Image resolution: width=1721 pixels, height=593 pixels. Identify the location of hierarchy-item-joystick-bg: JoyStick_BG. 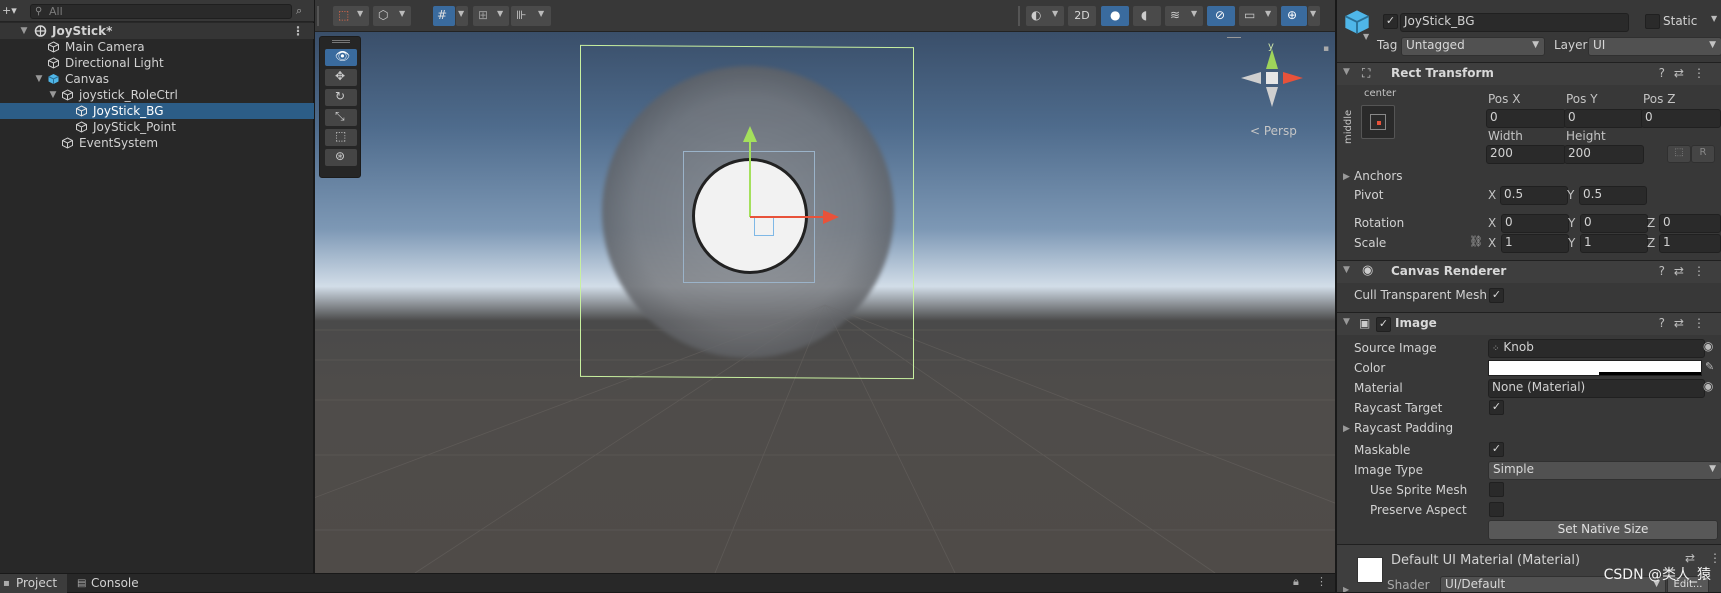
(157, 111).